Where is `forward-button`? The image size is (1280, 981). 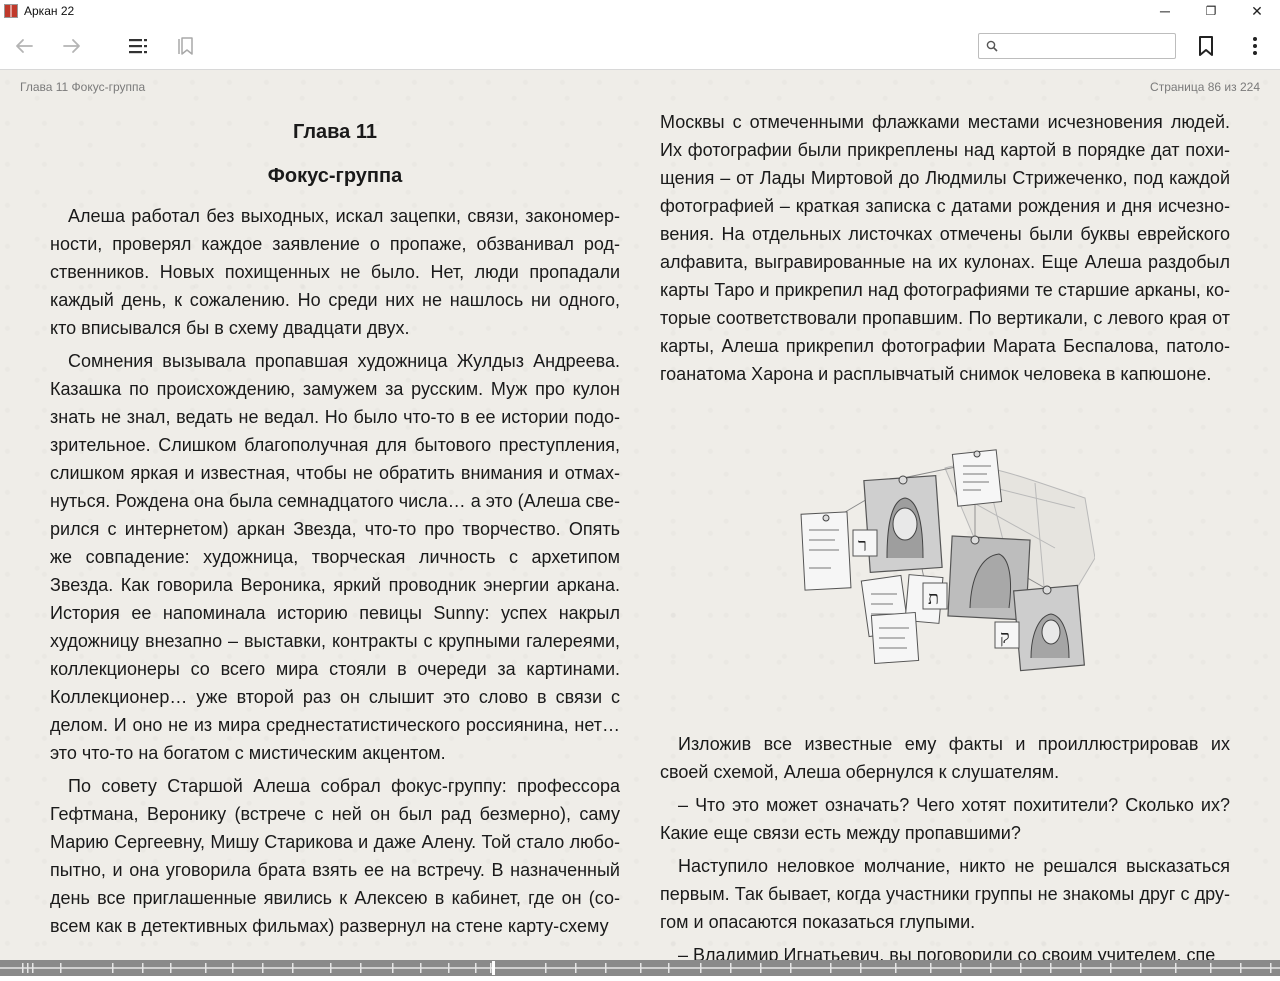
forward-button is located at coordinates (72, 46).